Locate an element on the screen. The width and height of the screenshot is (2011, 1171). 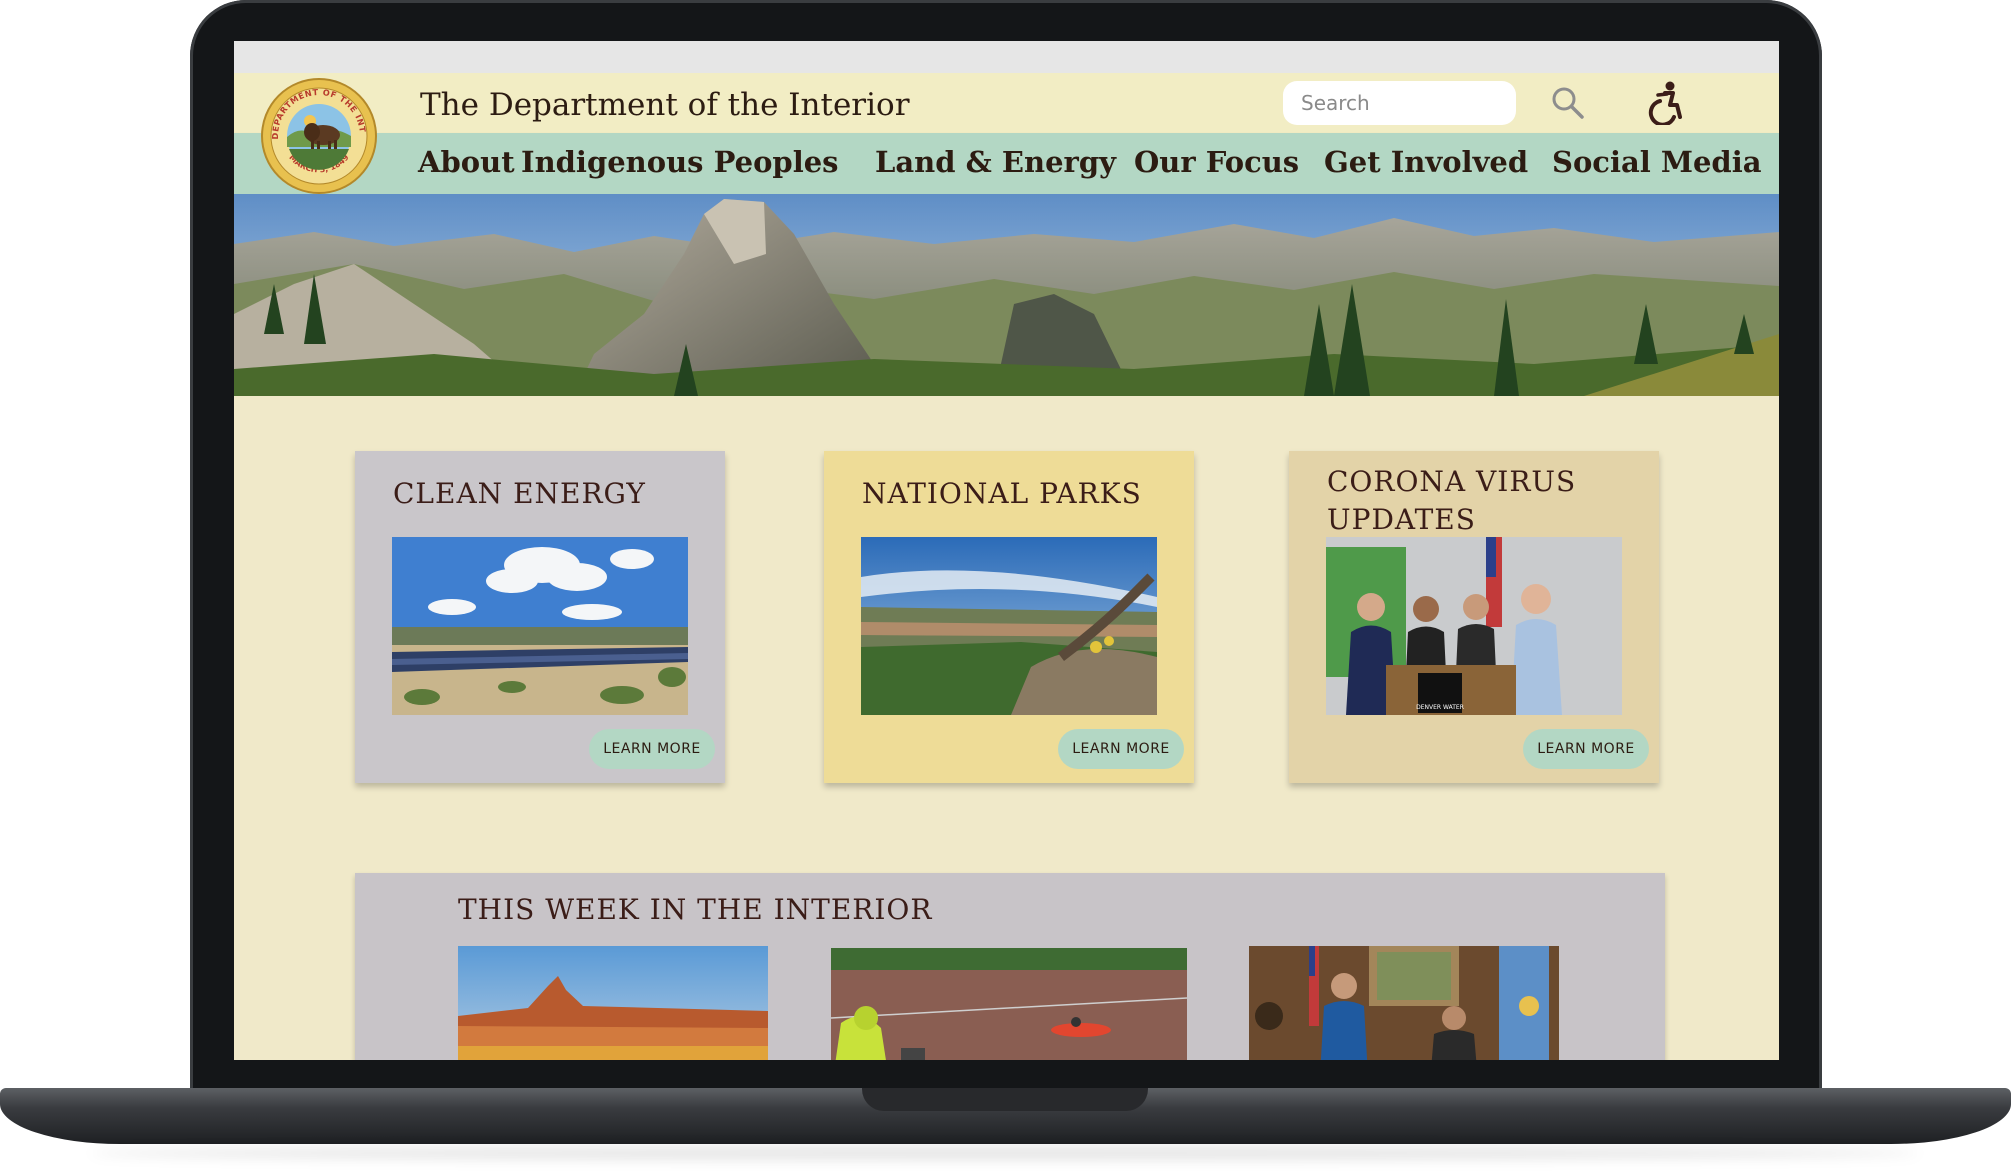
card-title: CORONA VIRUS UPDATES is located at coordinates (1452, 500).